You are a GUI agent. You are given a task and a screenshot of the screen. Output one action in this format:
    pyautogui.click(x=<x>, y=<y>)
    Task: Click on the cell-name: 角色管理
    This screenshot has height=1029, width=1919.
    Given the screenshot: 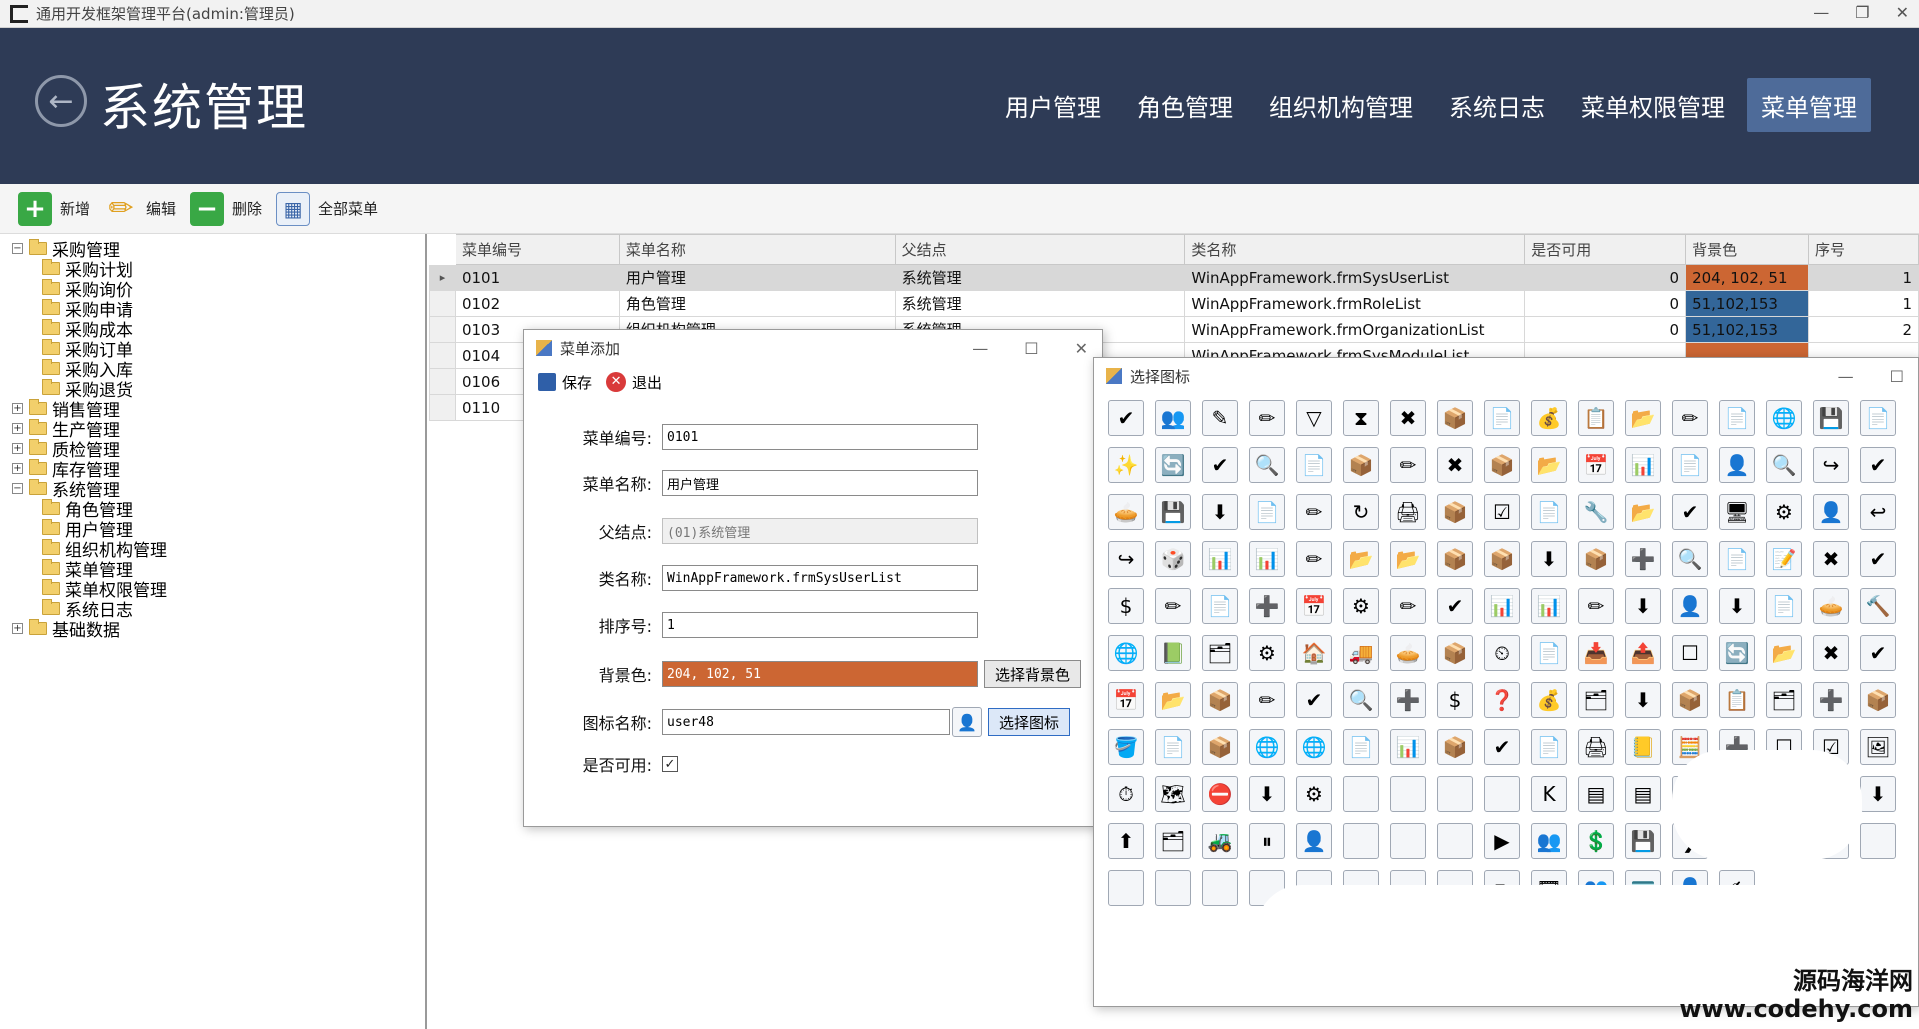 What is the action you would take?
    pyautogui.click(x=757, y=303)
    